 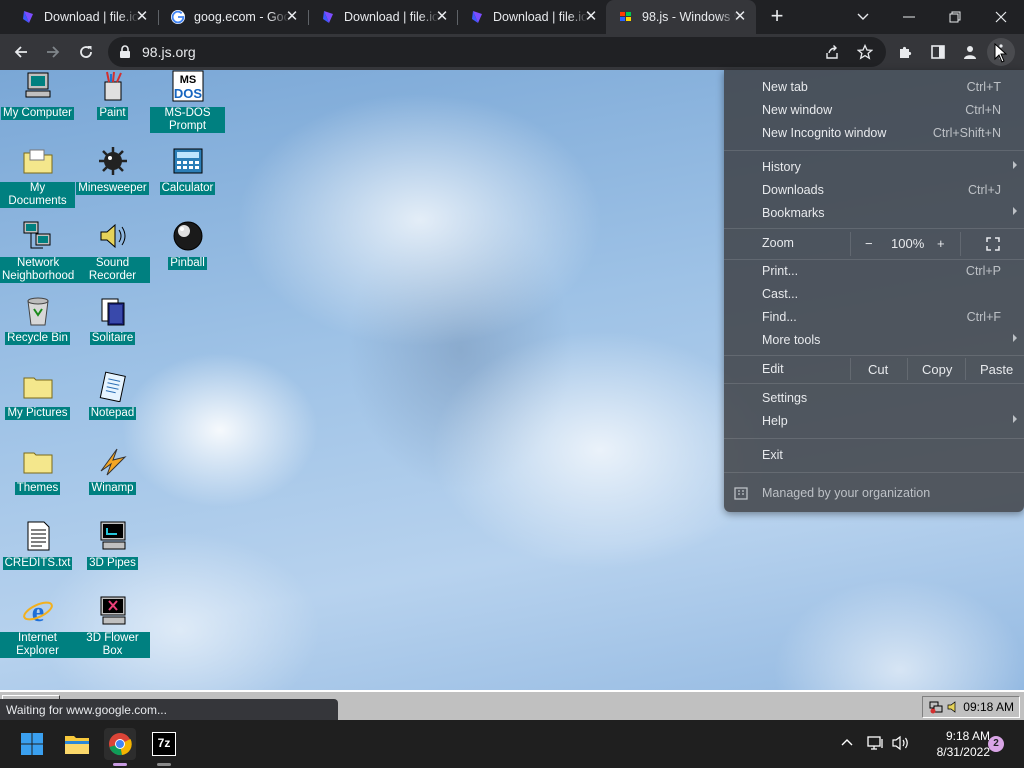 What do you see at coordinates (996, 369) in the screenshot?
I see `paste-button: Paste` at bounding box center [996, 369].